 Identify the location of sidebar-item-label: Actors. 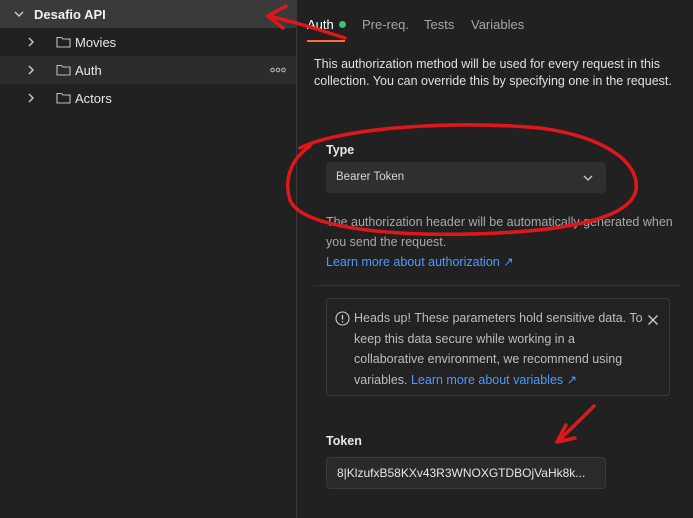
(93, 98).